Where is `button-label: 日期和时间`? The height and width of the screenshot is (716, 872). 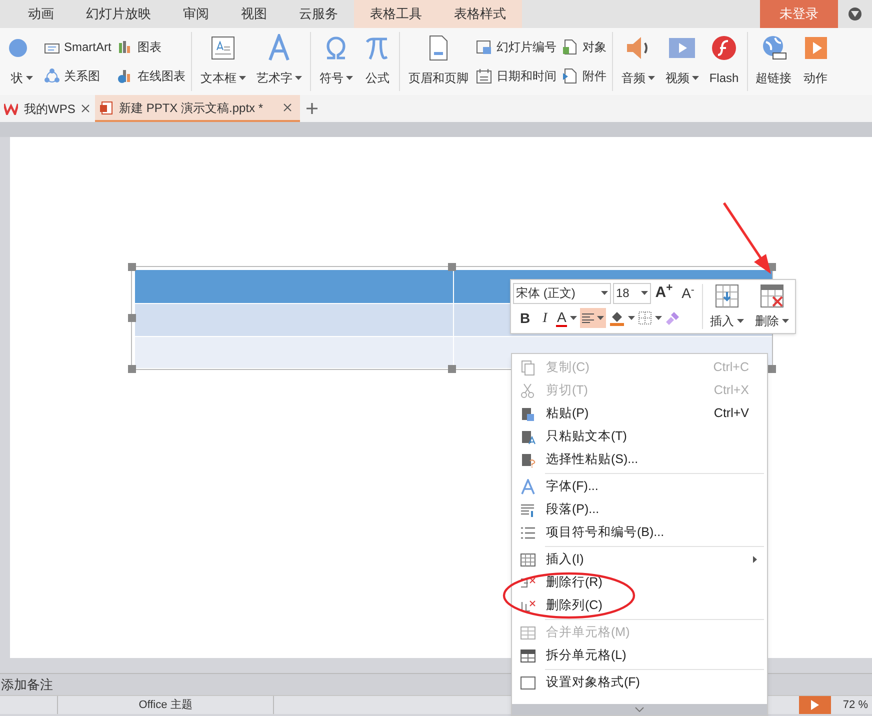 button-label: 日期和时间 is located at coordinates (526, 77).